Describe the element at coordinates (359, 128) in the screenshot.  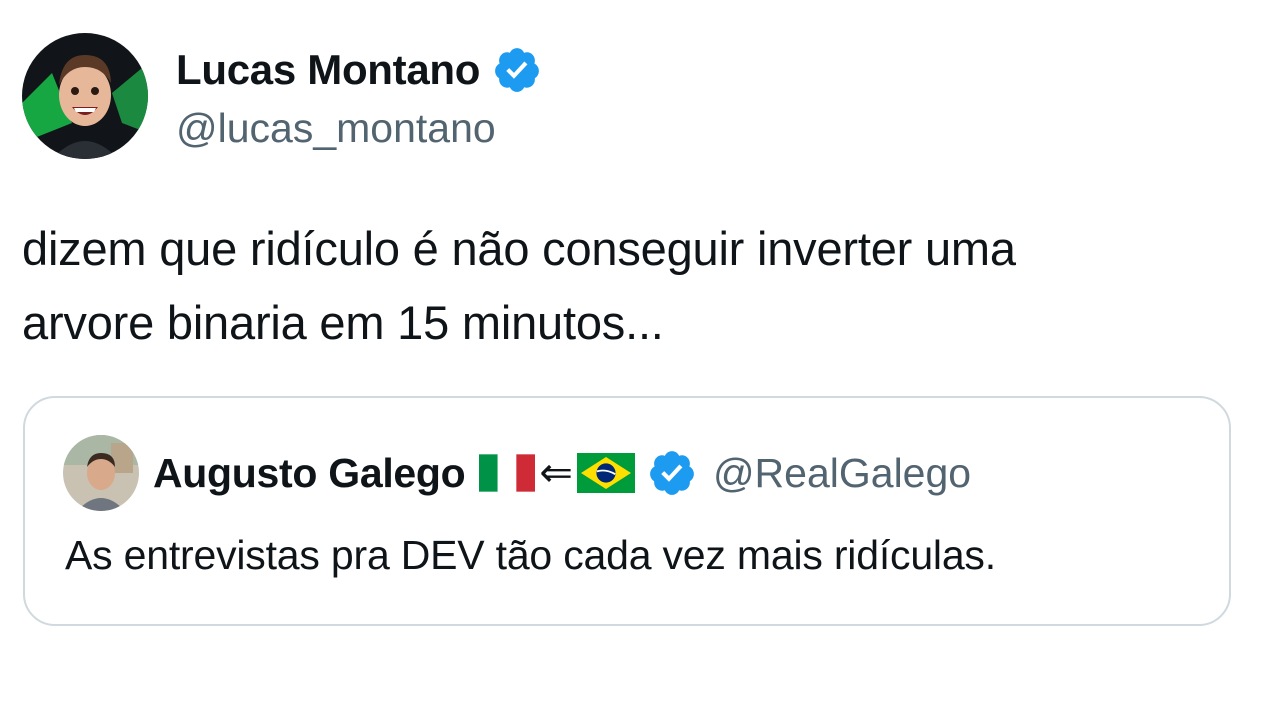
I see `author-handle: @lucas_montano` at that location.